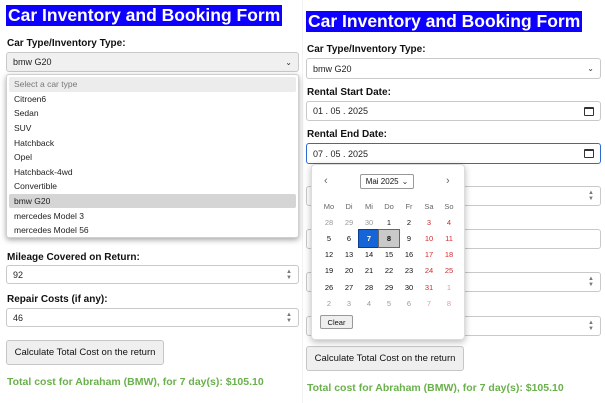  Describe the element at coordinates (369, 255) in the screenshot. I see `calendar-day: 14` at that location.